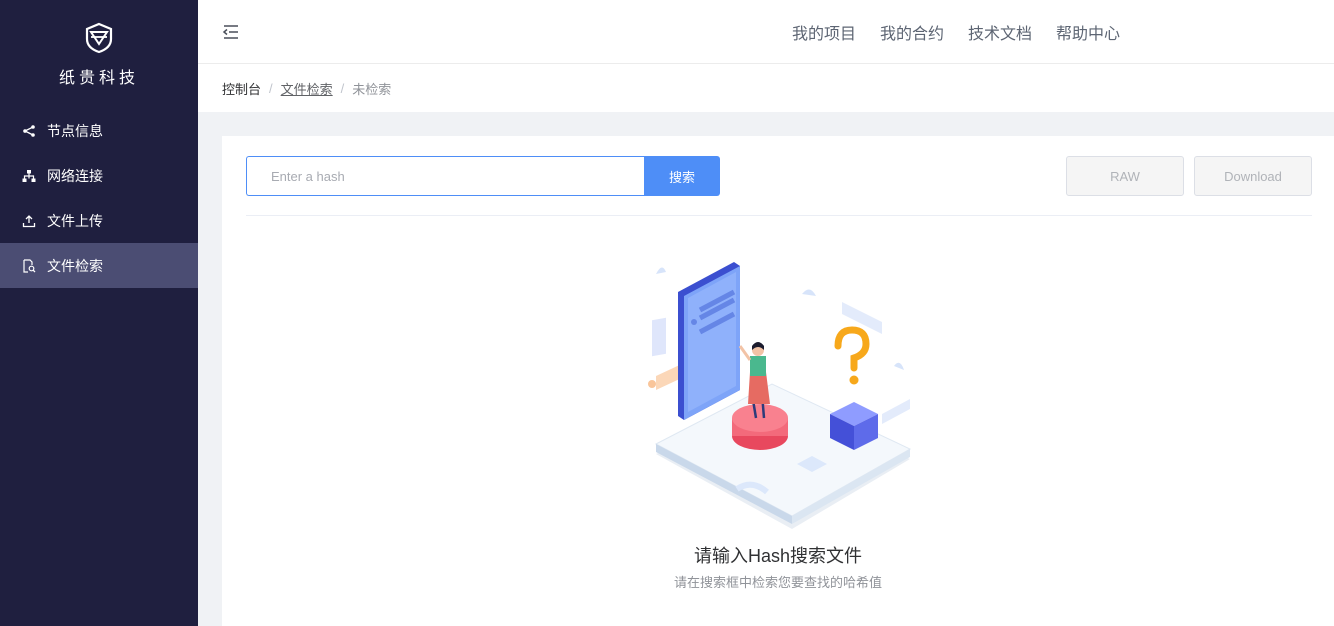 The height and width of the screenshot is (626, 1334). What do you see at coordinates (29, 221) in the screenshot?
I see `upload-icon` at bounding box center [29, 221].